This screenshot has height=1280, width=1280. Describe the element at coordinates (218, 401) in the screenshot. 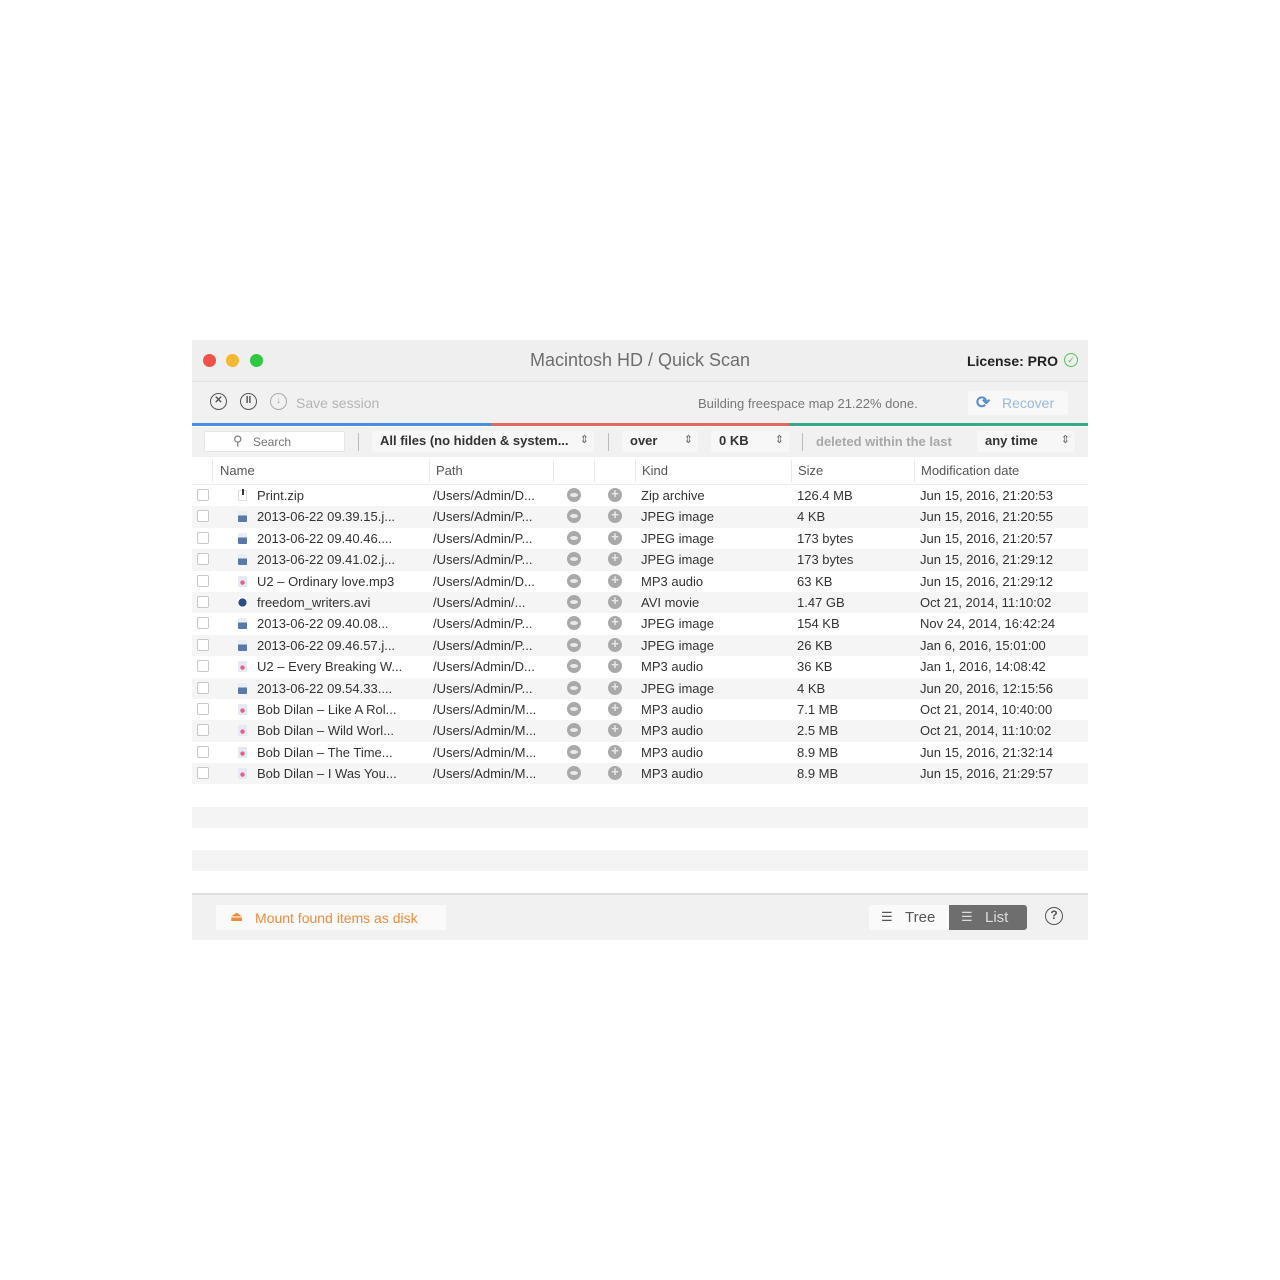

I see `stop-scan-icon: ✕` at that location.